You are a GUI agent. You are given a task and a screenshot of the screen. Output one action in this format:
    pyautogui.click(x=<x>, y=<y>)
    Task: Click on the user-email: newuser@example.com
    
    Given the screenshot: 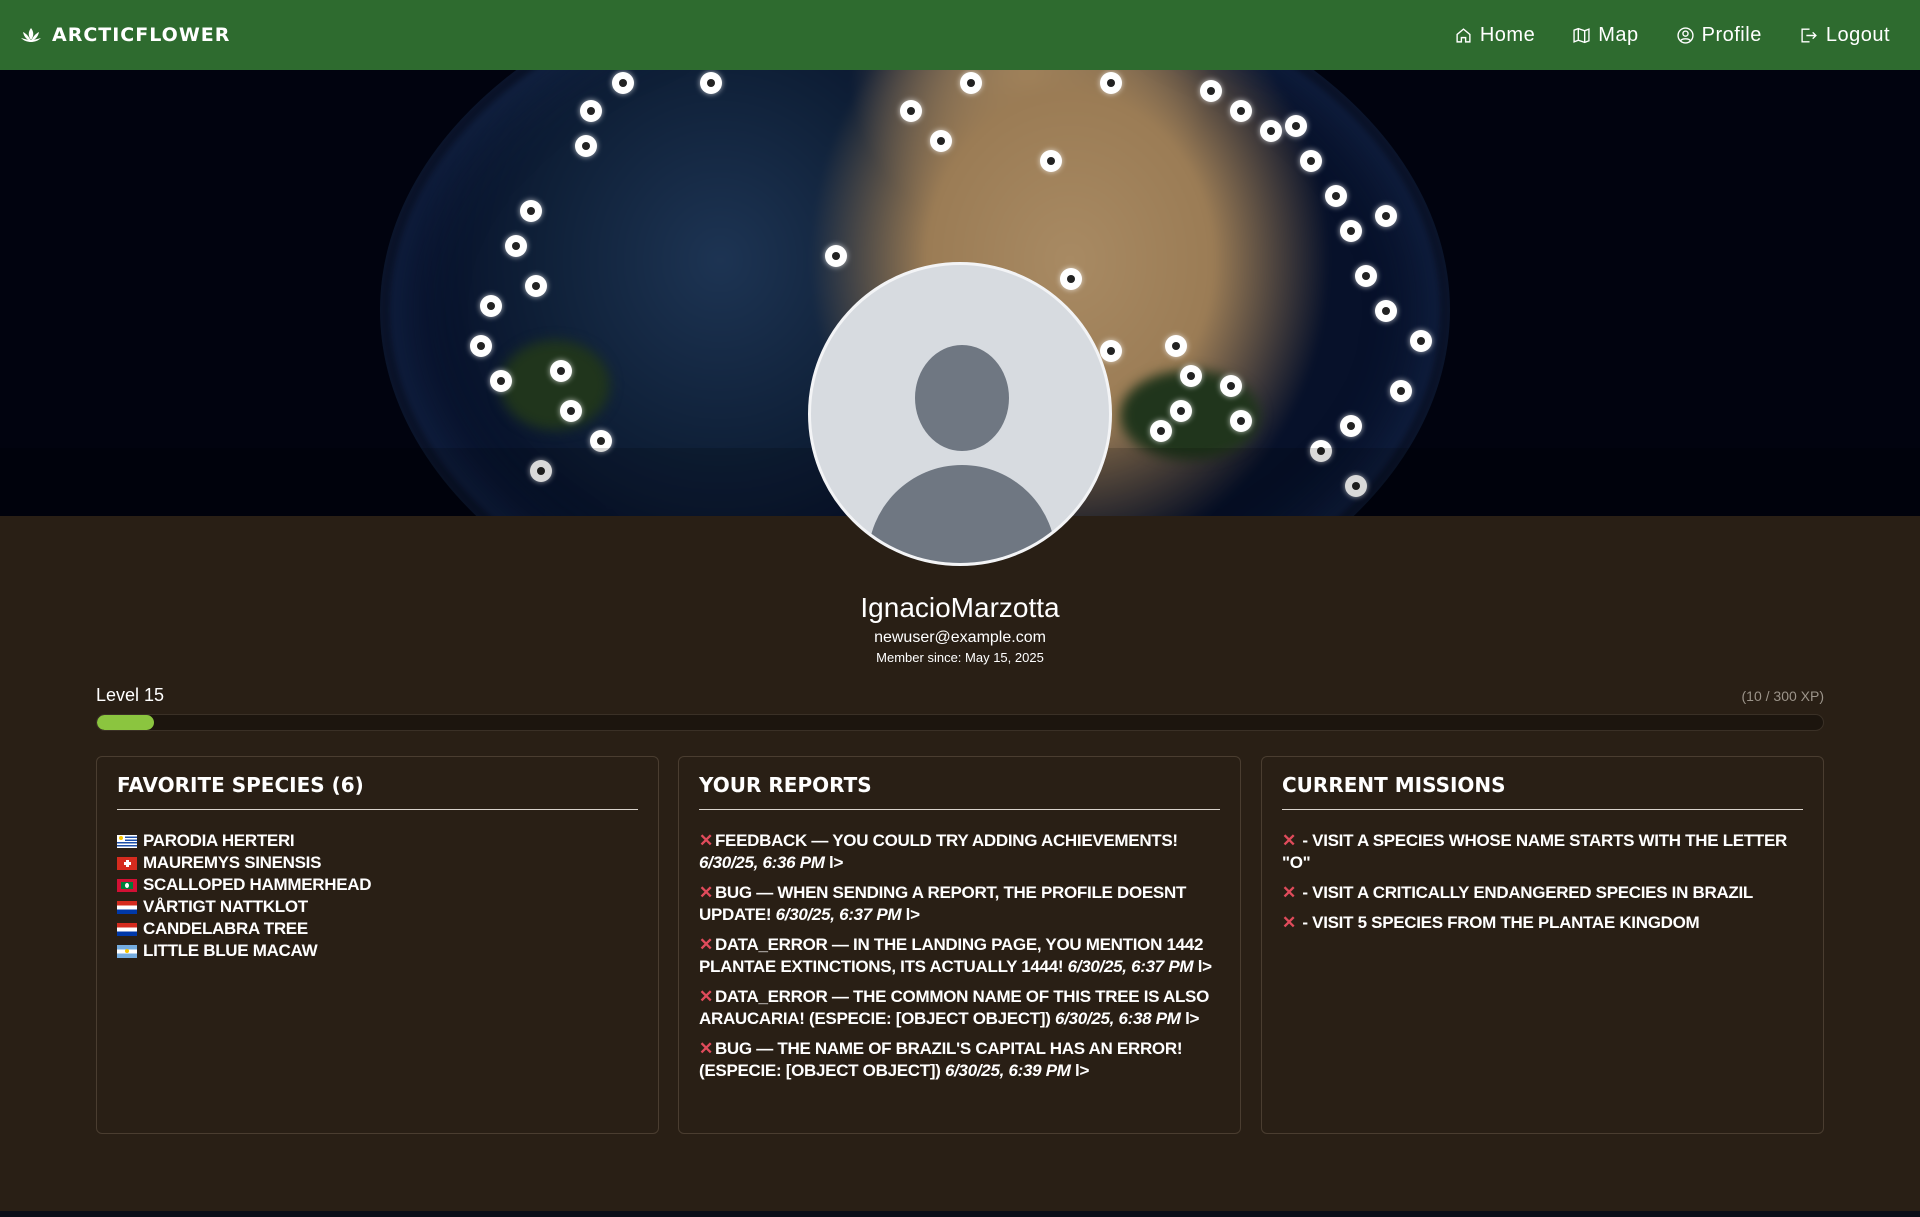 What is the action you would take?
    pyautogui.click(x=960, y=637)
    